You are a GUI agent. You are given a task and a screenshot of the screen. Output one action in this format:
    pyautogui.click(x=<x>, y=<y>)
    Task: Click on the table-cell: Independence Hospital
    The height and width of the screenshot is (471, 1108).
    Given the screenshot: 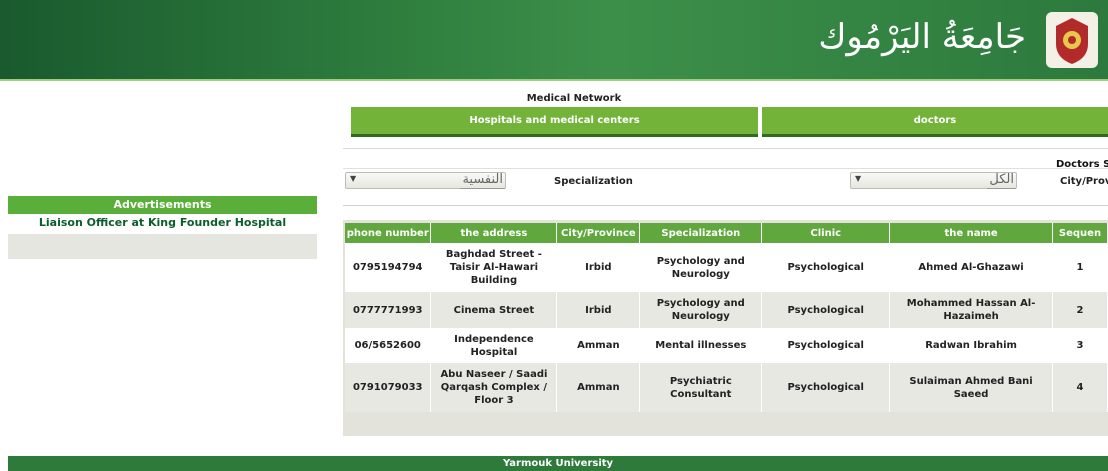 What is the action you would take?
    pyautogui.click(x=494, y=345)
    